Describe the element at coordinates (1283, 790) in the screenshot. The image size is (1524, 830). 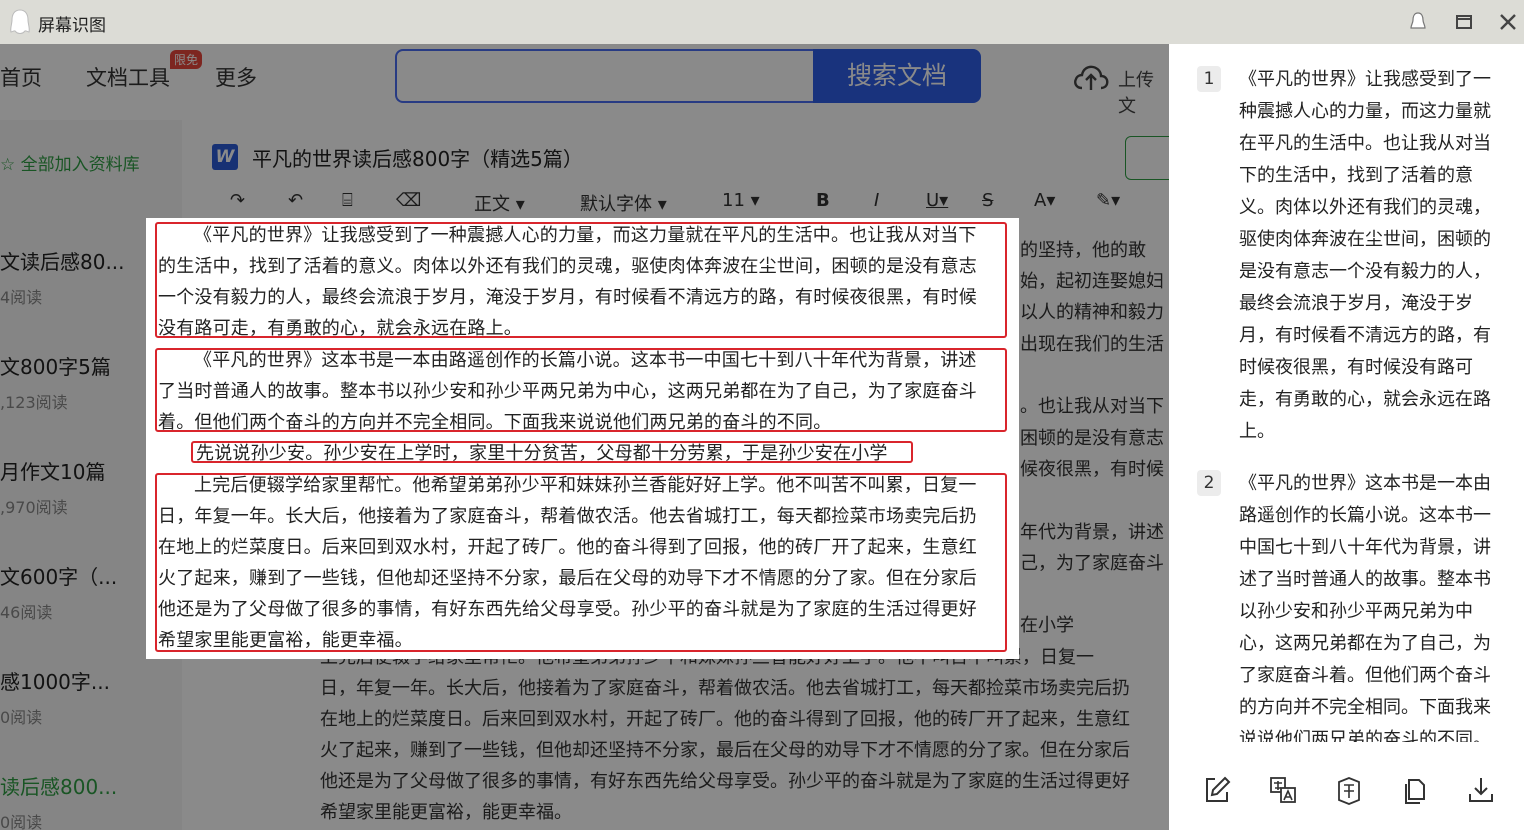
I see `translate-icon` at that location.